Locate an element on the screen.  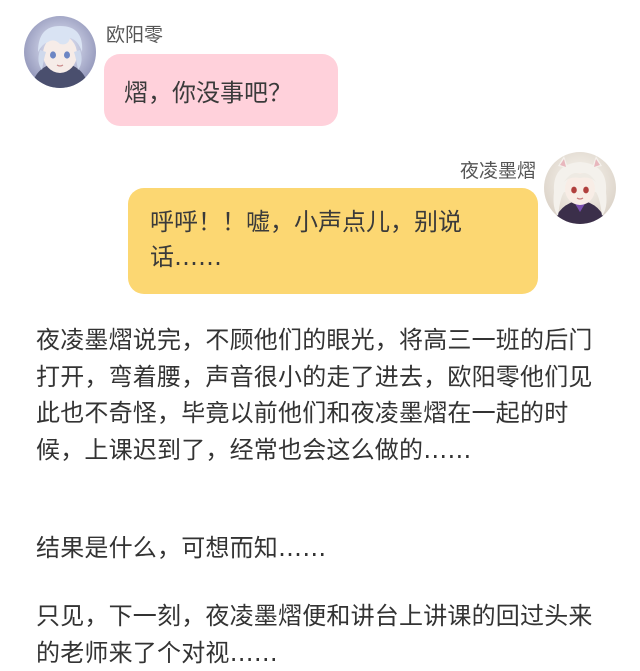
chat-bubble-left: 熠，你没事吧？ is located at coordinates (221, 90).